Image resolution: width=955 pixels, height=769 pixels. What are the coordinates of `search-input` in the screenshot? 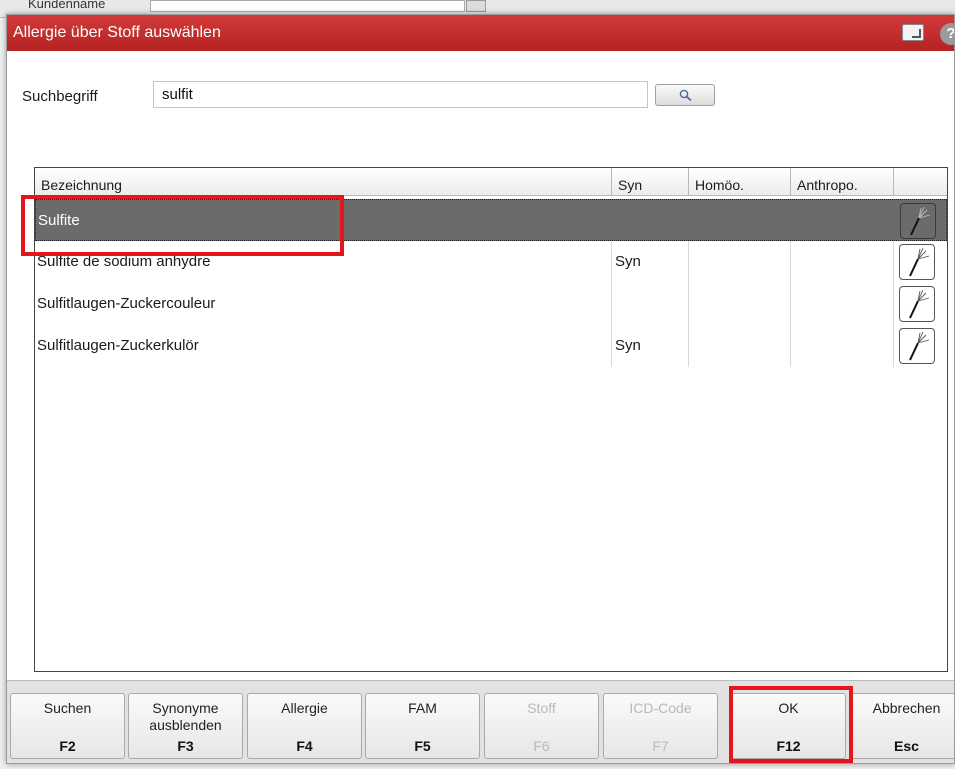 It's located at (400, 94).